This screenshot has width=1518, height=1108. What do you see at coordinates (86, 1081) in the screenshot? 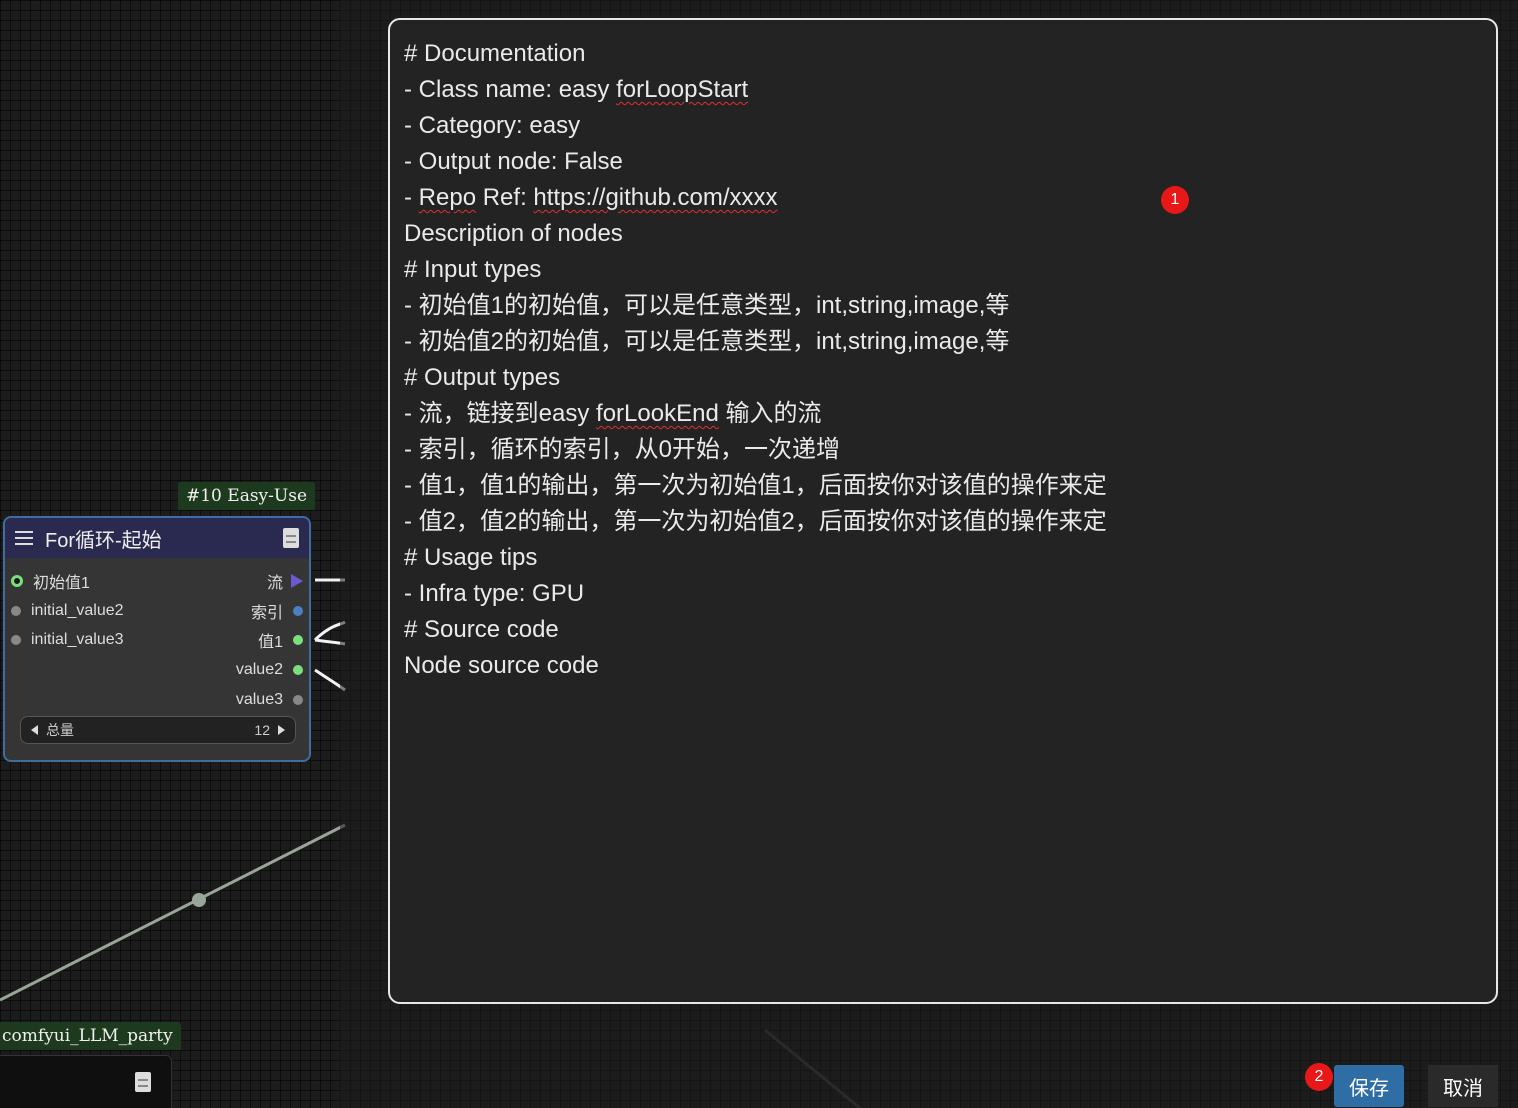
I see `llm-party-node` at bounding box center [86, 1081].